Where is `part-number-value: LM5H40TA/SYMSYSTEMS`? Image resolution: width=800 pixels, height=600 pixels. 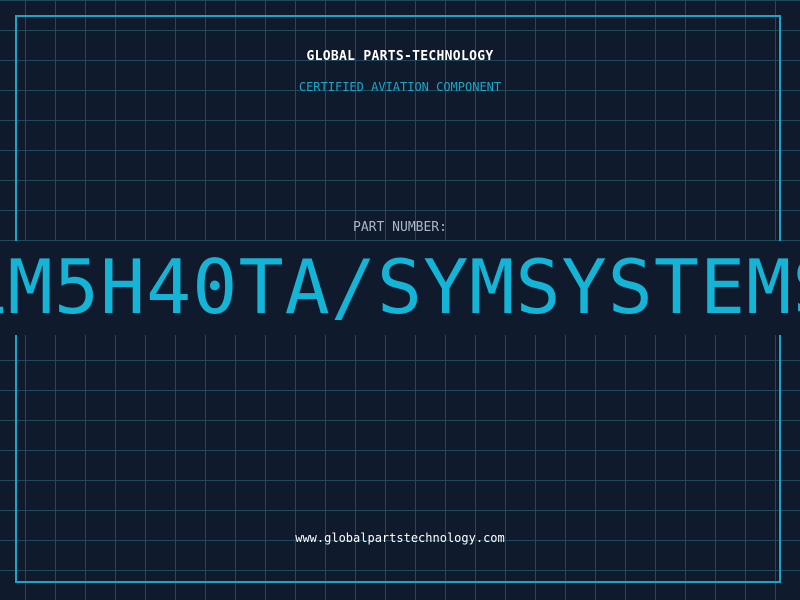
part-number-value: LM5H40TA/SYMSYSTEMS is located at coordinates (400, 287).